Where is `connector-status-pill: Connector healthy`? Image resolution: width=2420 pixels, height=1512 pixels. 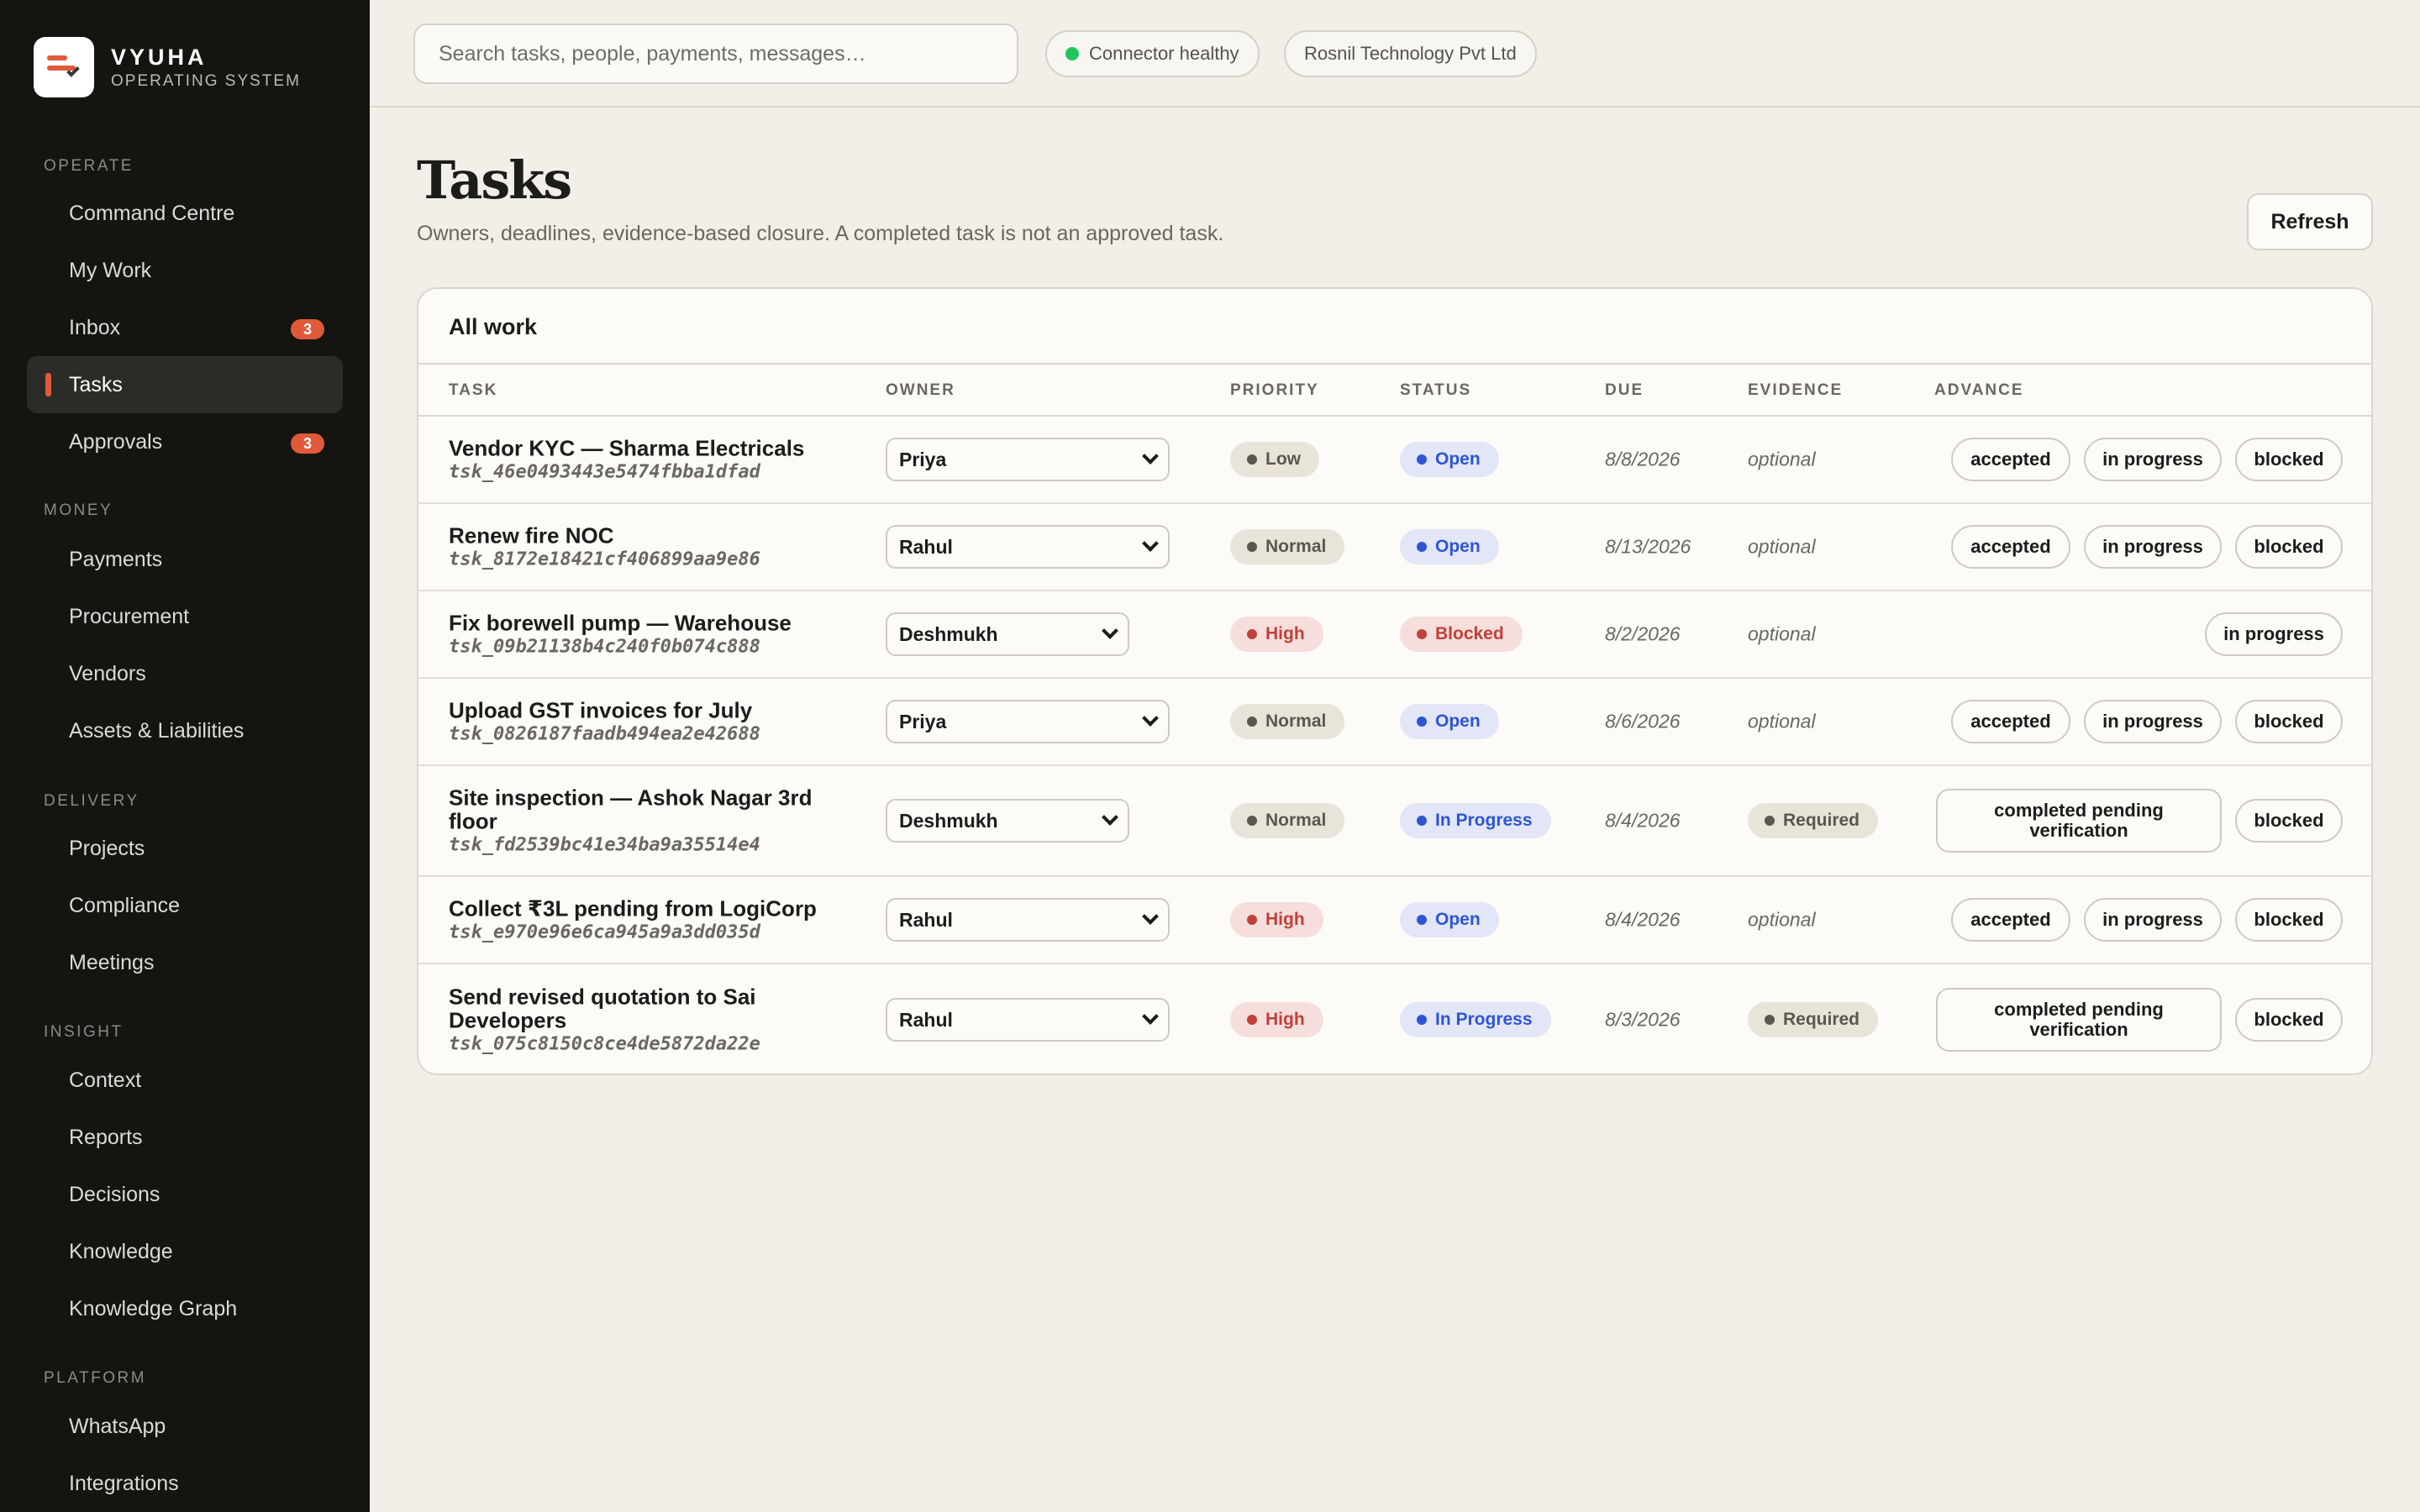 connector-status-pill: Connector healthy is located at coordinates (1152, 53).